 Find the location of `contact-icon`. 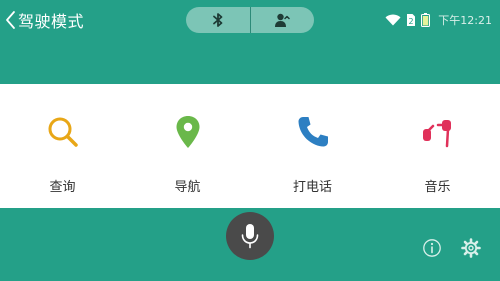

contact-icon is located at coordinates (282, 20).